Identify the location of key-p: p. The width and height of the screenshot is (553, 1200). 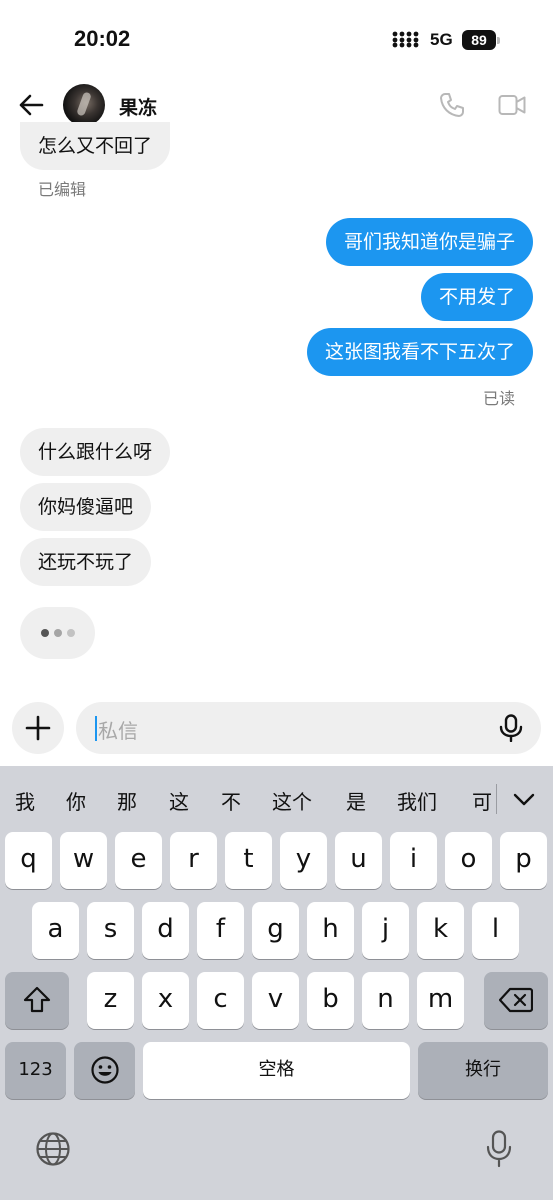
(523, 860).